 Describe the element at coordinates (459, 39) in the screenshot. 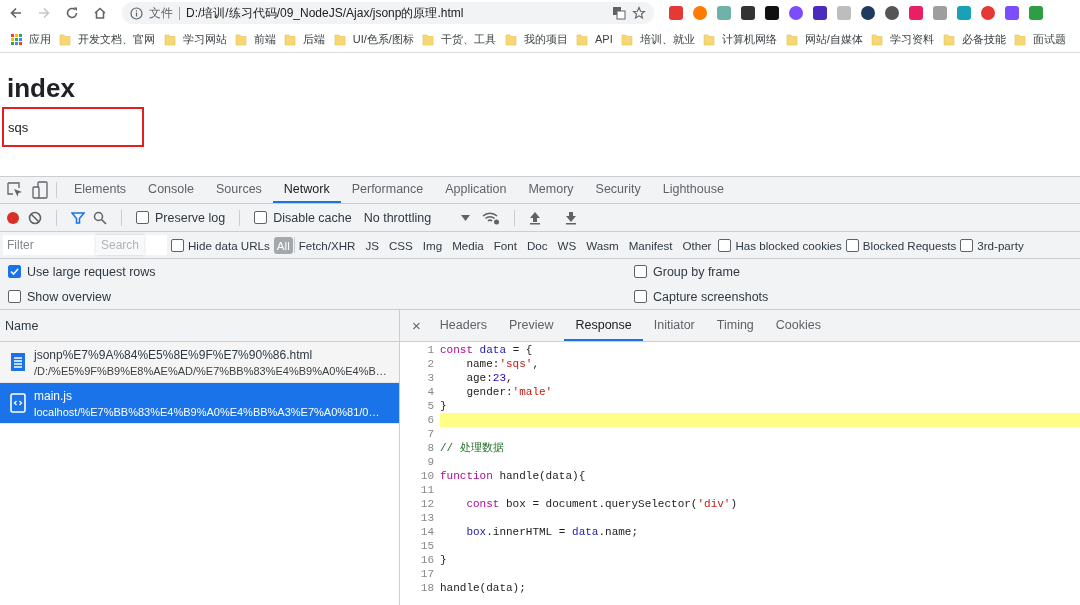

I see `bookmark-folder: 干货、工具` at that location.